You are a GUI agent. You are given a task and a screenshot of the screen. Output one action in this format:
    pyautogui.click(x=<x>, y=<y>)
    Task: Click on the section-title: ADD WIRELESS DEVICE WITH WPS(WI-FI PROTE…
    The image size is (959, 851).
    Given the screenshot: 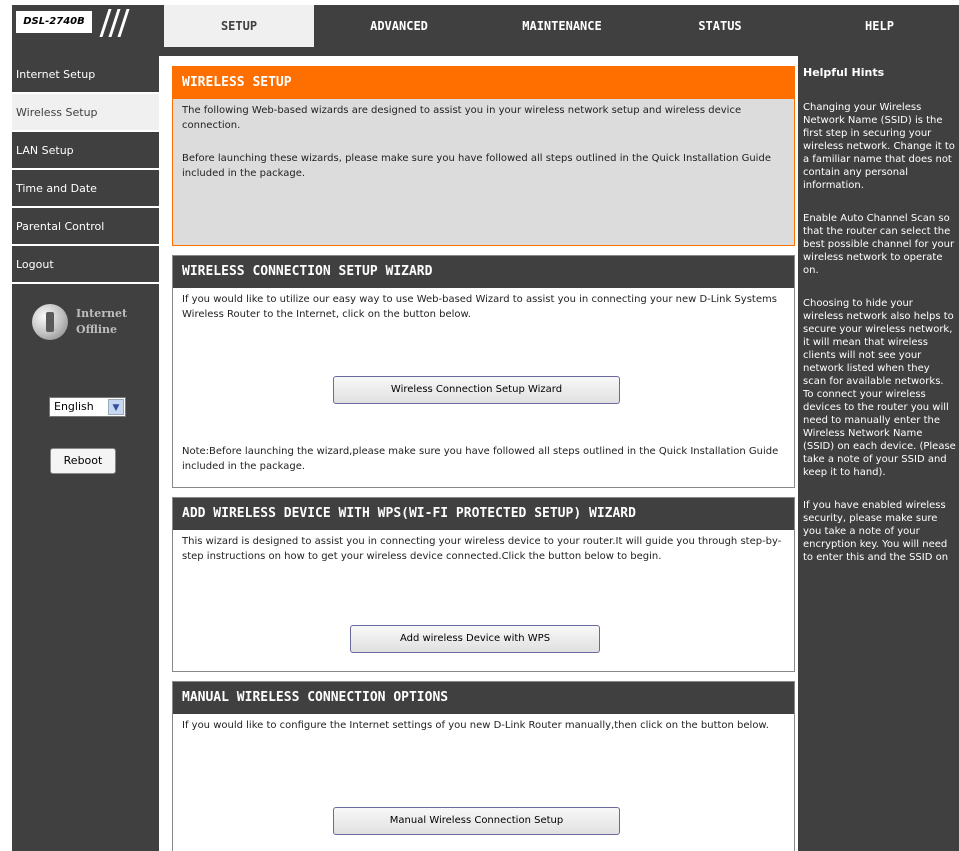 What is the action you would take?
    pyautogui.click(x=483, y=514)
    